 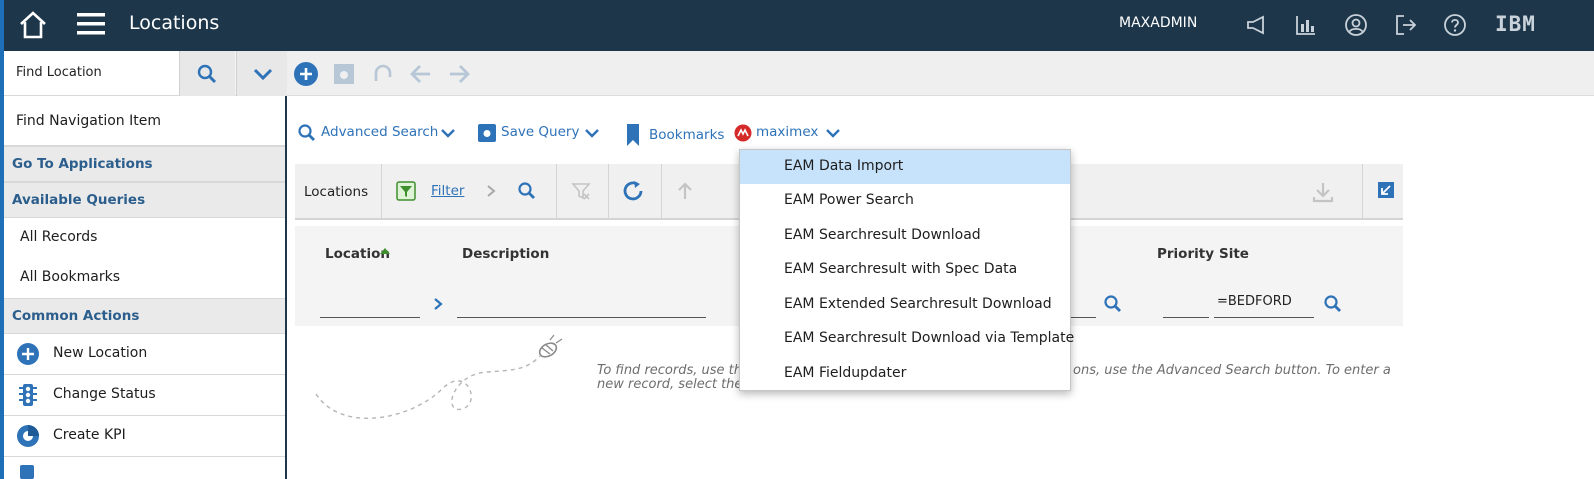 I want to click on menu-item-eam-searchresult-download: EAM Searchresult Download, so click(x=905, y=236).